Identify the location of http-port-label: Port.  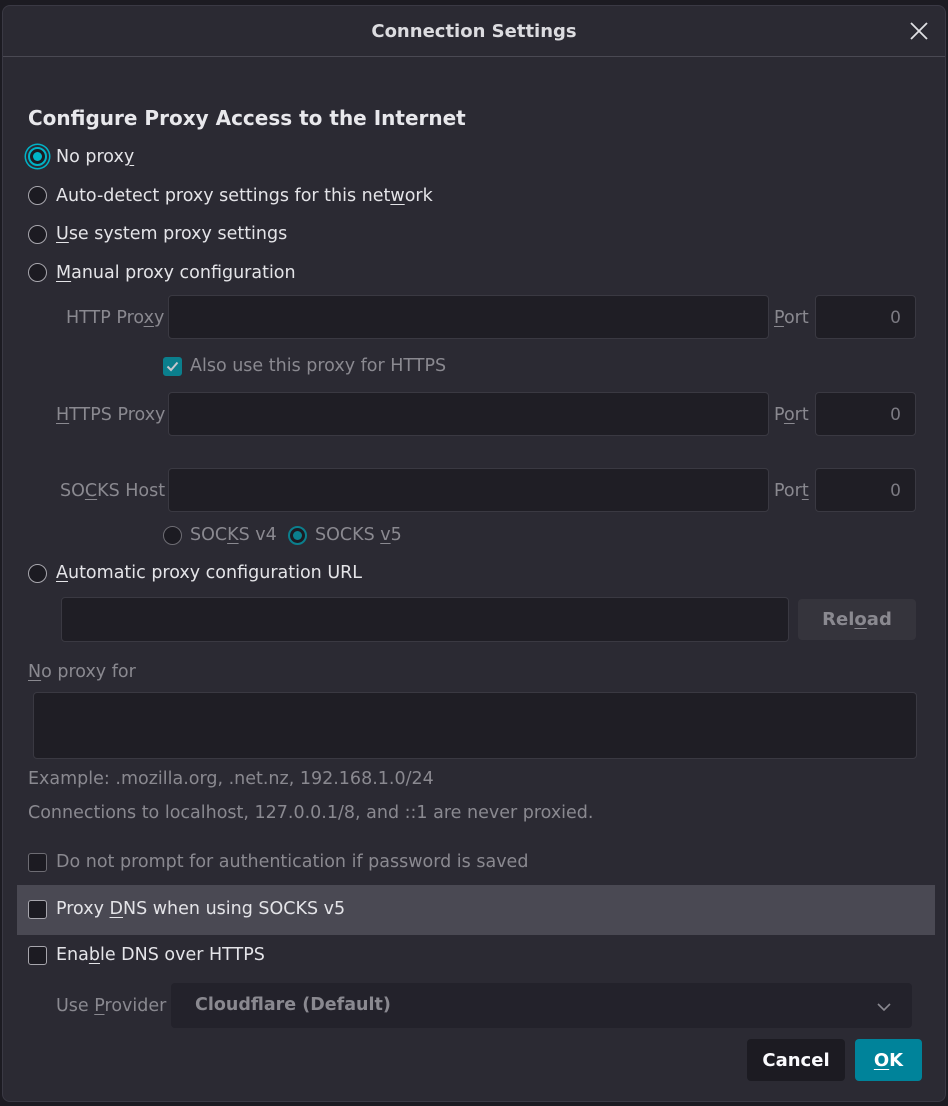
(791, 318).